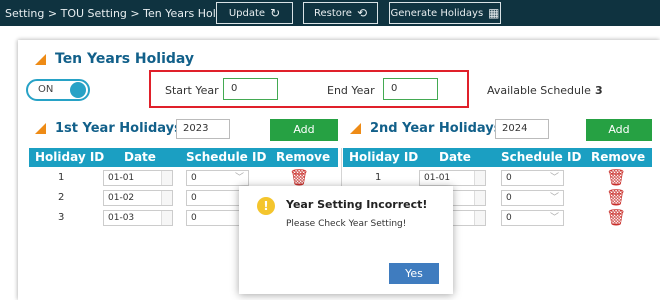 This screenshot has width=660, height=300. Describe the element at coordinates (247, 13) in the screenshot. I see `update-label: Update` at that location.